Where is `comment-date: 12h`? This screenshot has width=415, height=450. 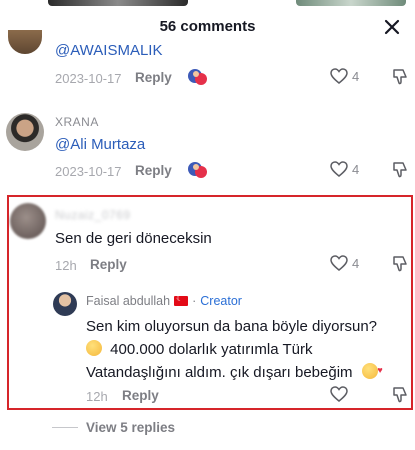
comment-date: 12h is located at coordinates (66, 265).